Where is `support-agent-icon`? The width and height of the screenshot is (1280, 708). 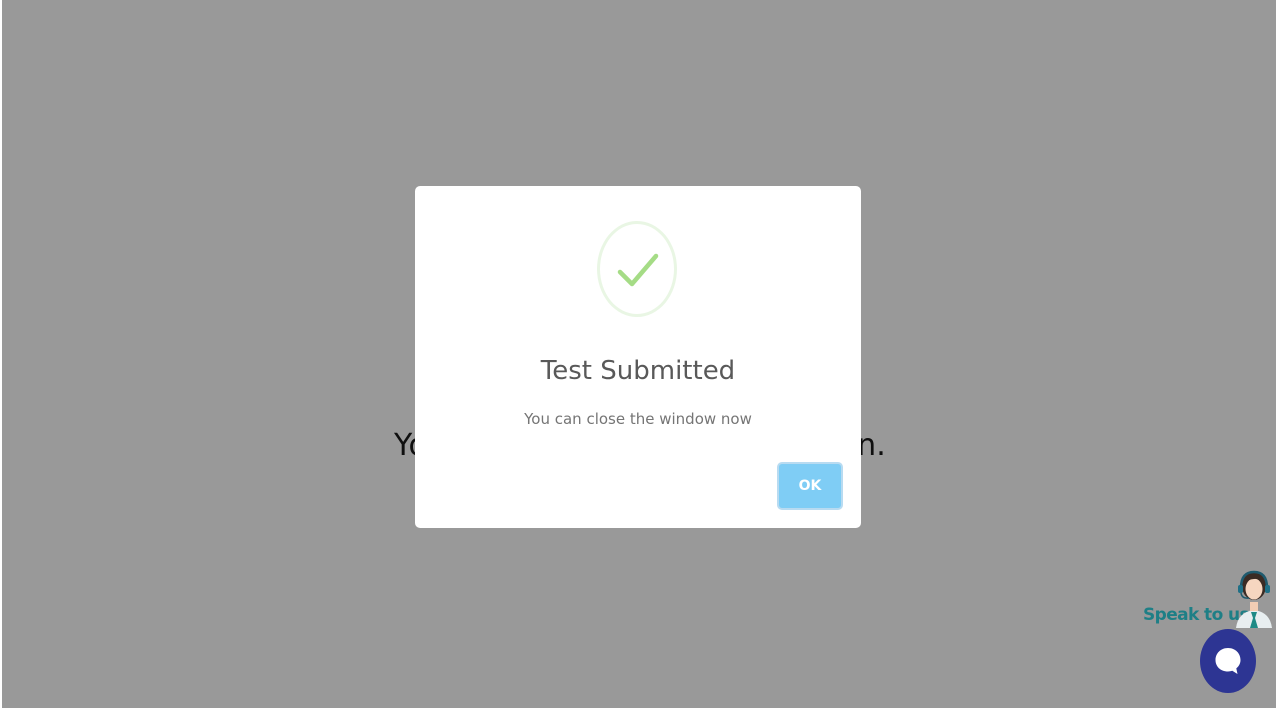 support-agent-icon is located at coordinates (1254, 598).